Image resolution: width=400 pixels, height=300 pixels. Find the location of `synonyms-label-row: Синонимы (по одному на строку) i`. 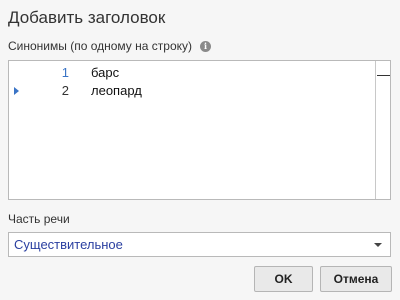

synonyms-label-row: Синонимы (по одному на строку) i is located at coordinates (110, 46).